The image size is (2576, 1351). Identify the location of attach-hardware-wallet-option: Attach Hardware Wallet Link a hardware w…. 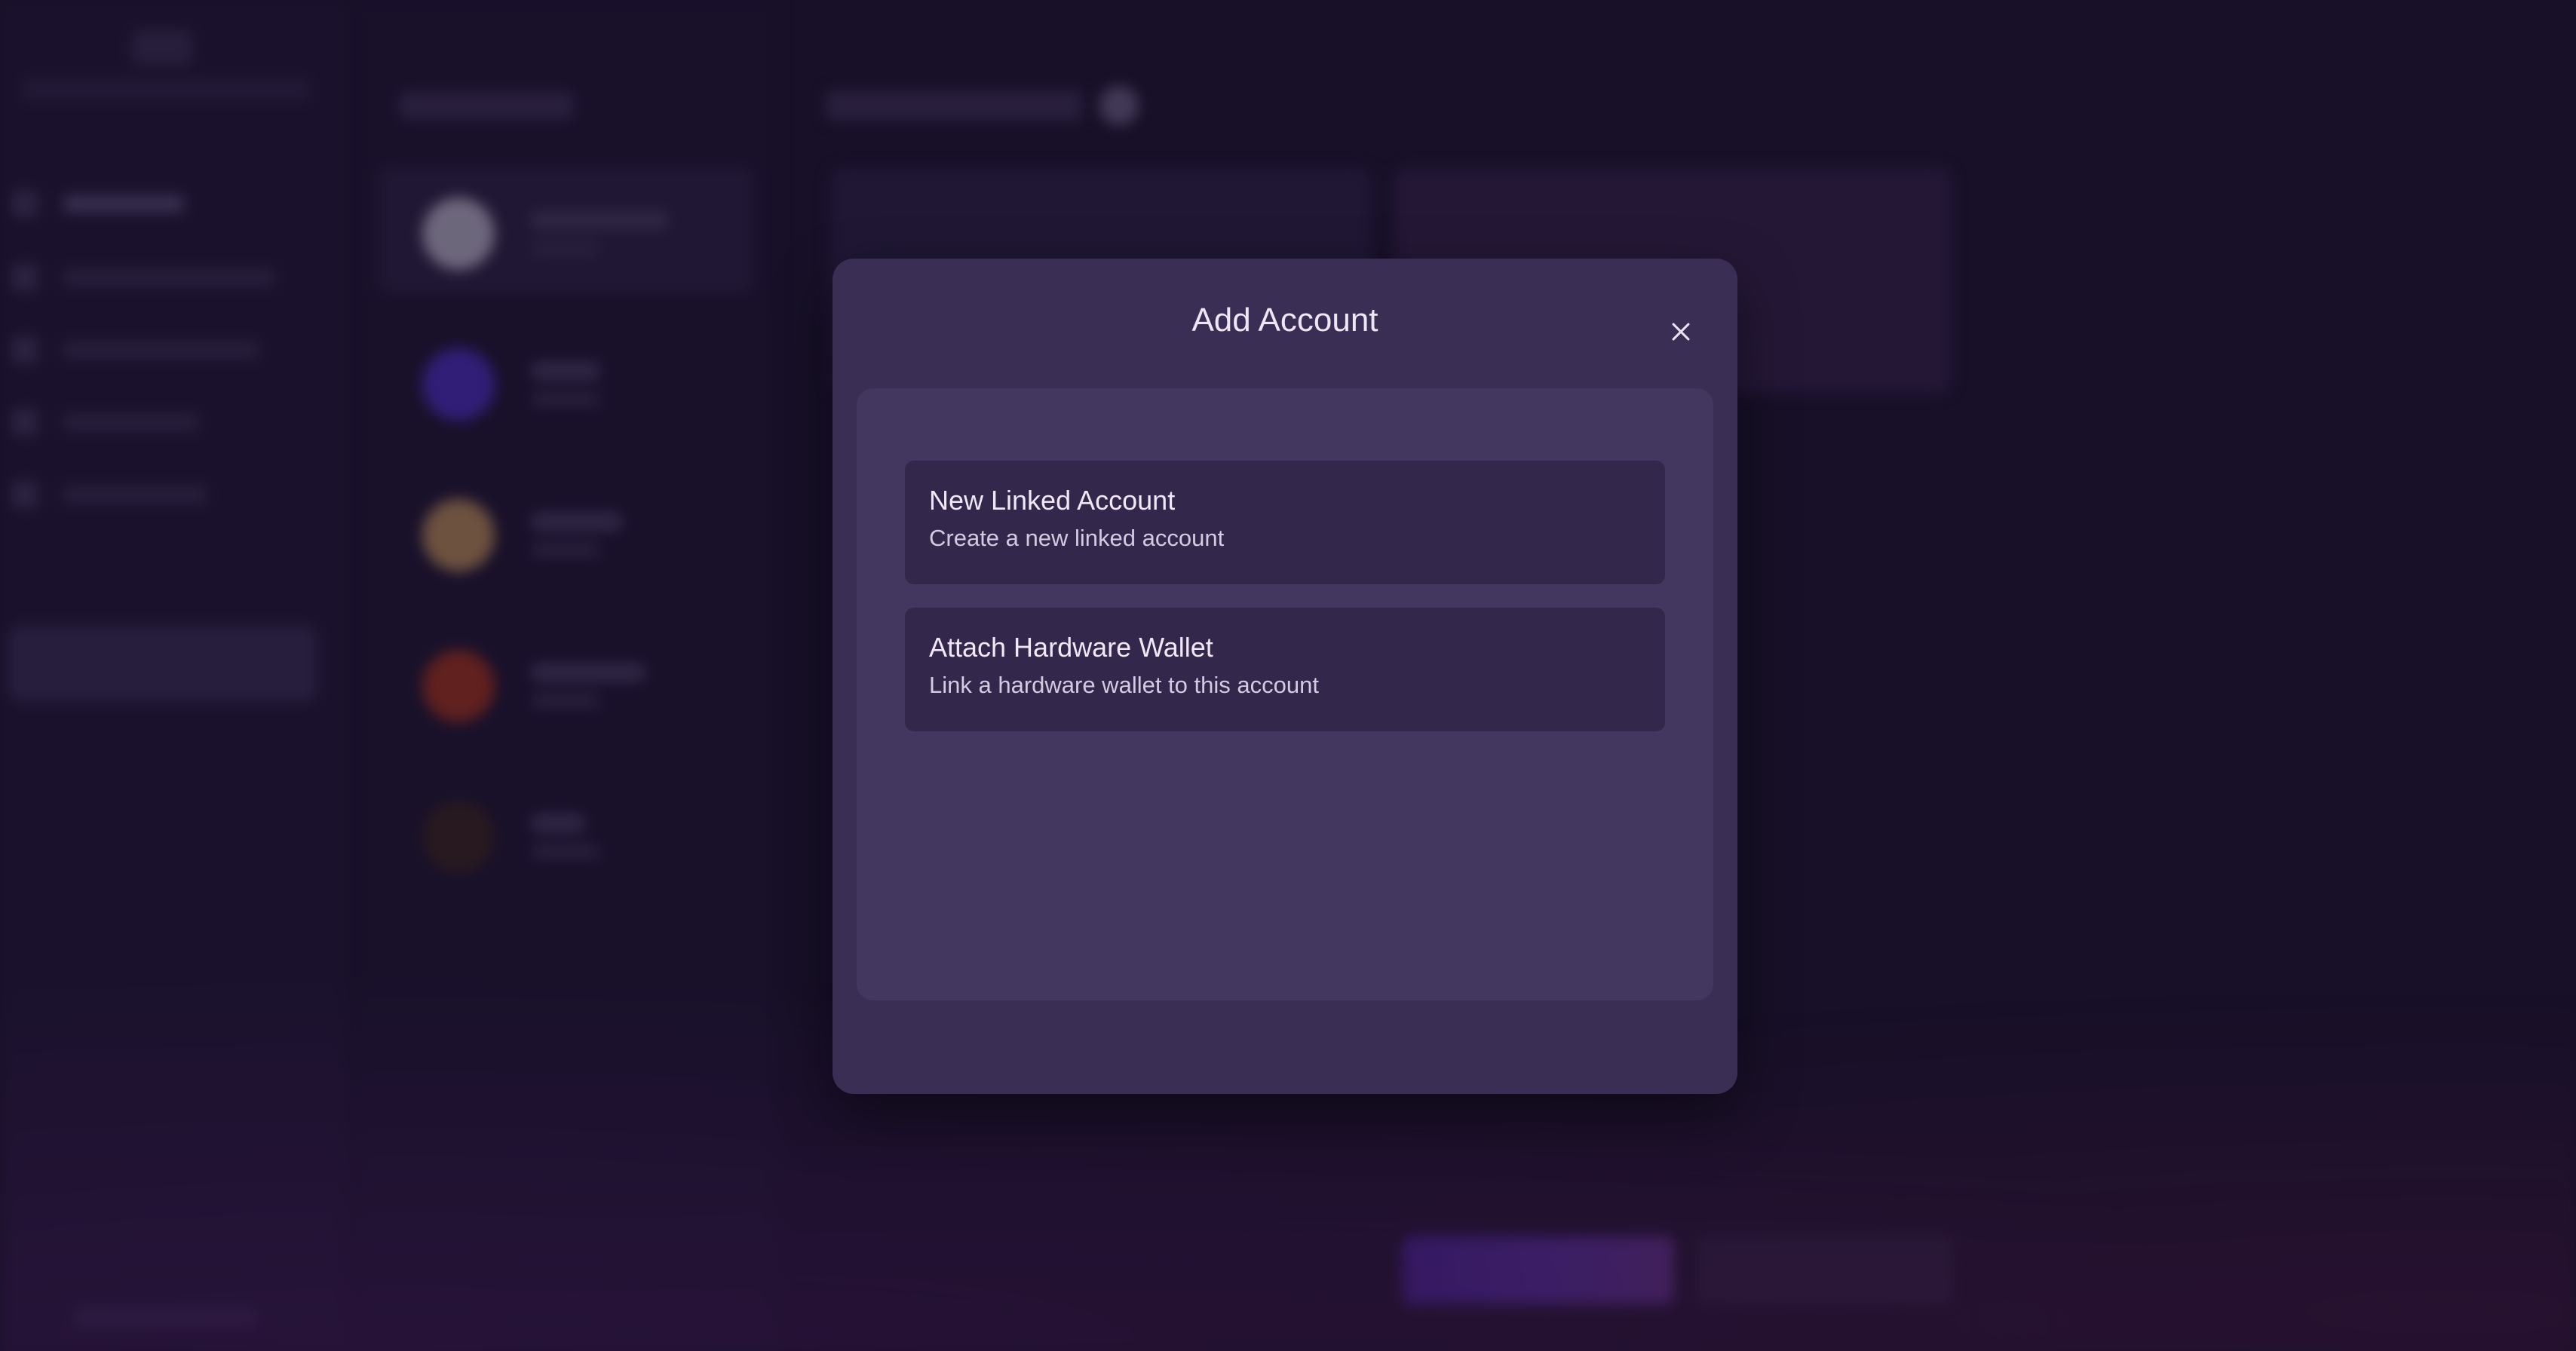
(1285, 670).